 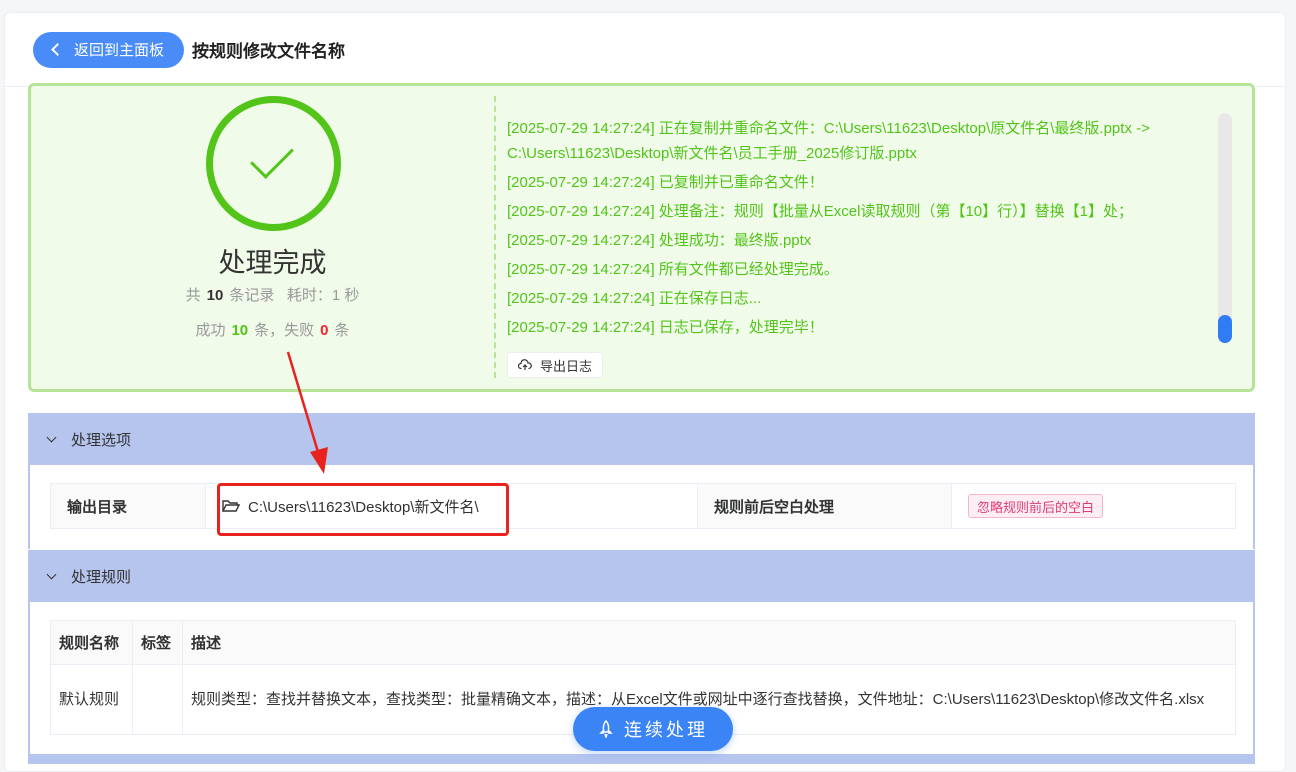 What do you see at coordinates (157, 699) in the screenshot?
I see `rule-tag-cell` at bounding box center [157, 699].